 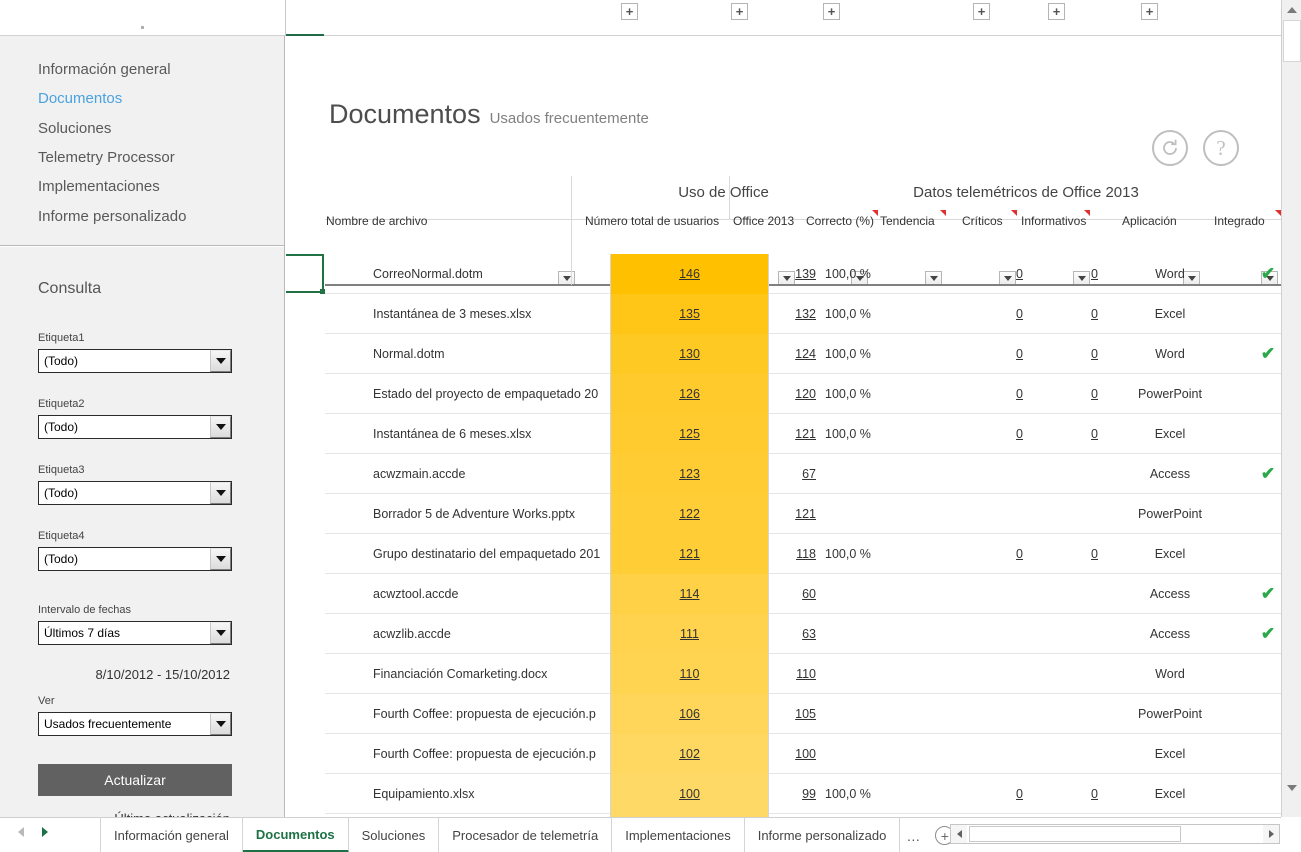 I want to click on selected-cell, so click(x=305, y=274).